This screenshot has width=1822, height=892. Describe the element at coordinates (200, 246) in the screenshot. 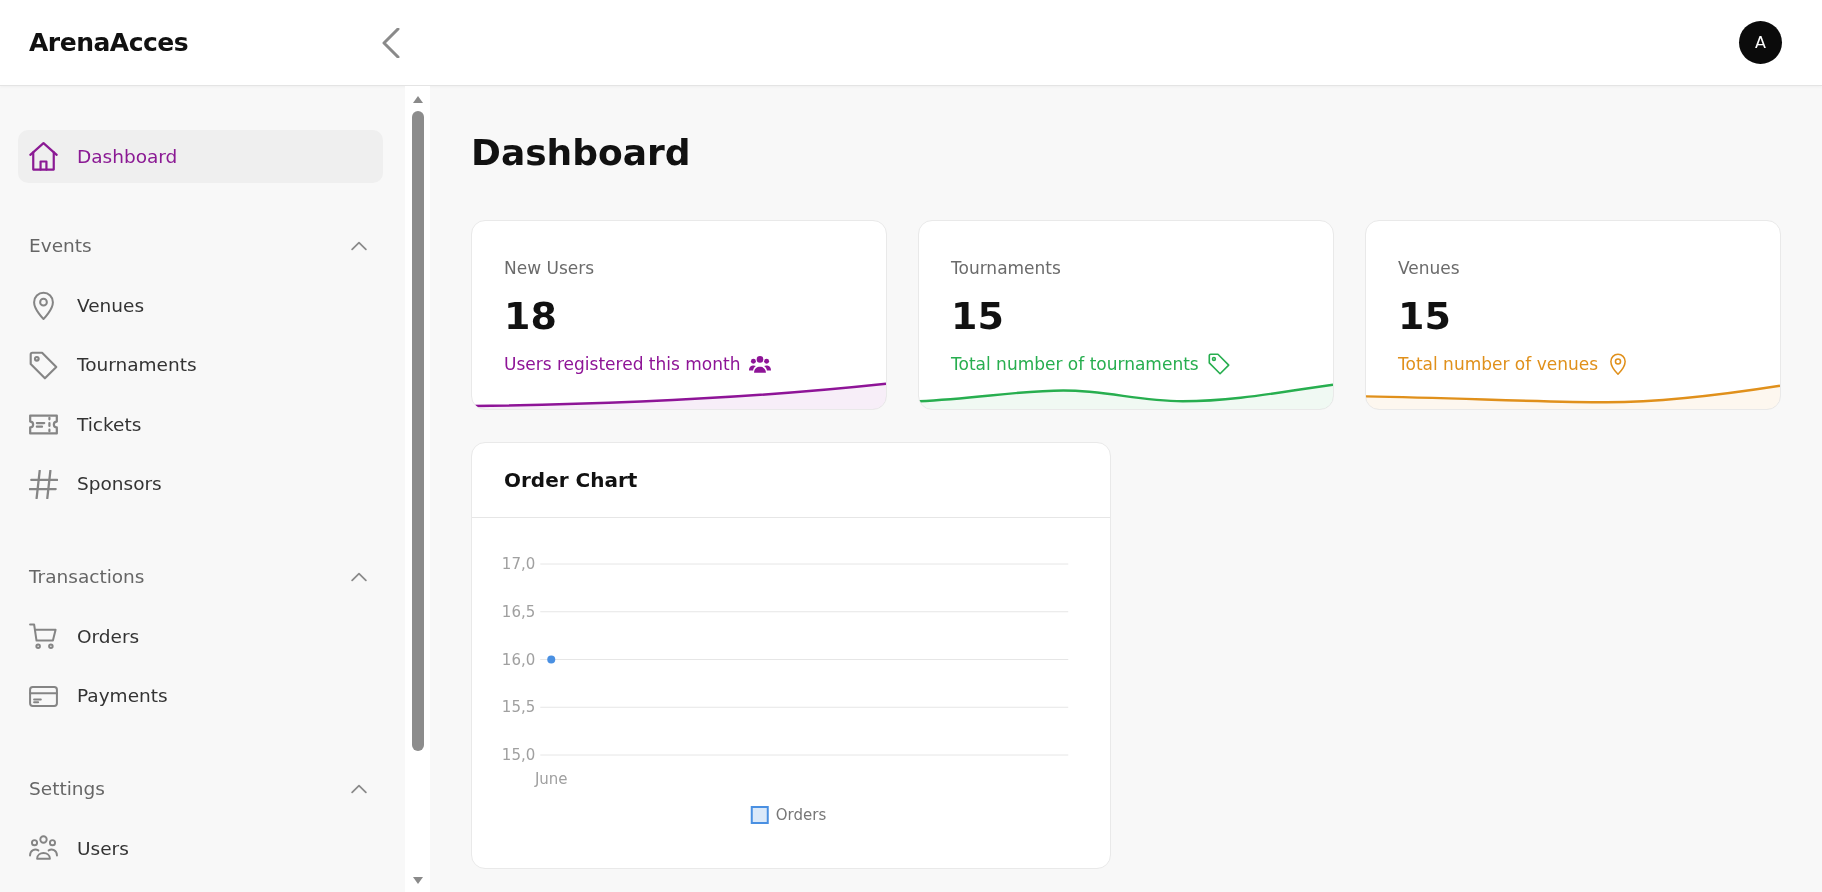

I see `section-header: Events` at that location.